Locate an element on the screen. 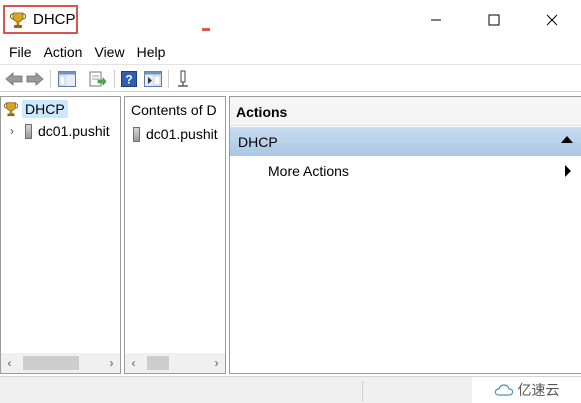  watermark-logo: 亿速云 is located at coordinates (526, 390).